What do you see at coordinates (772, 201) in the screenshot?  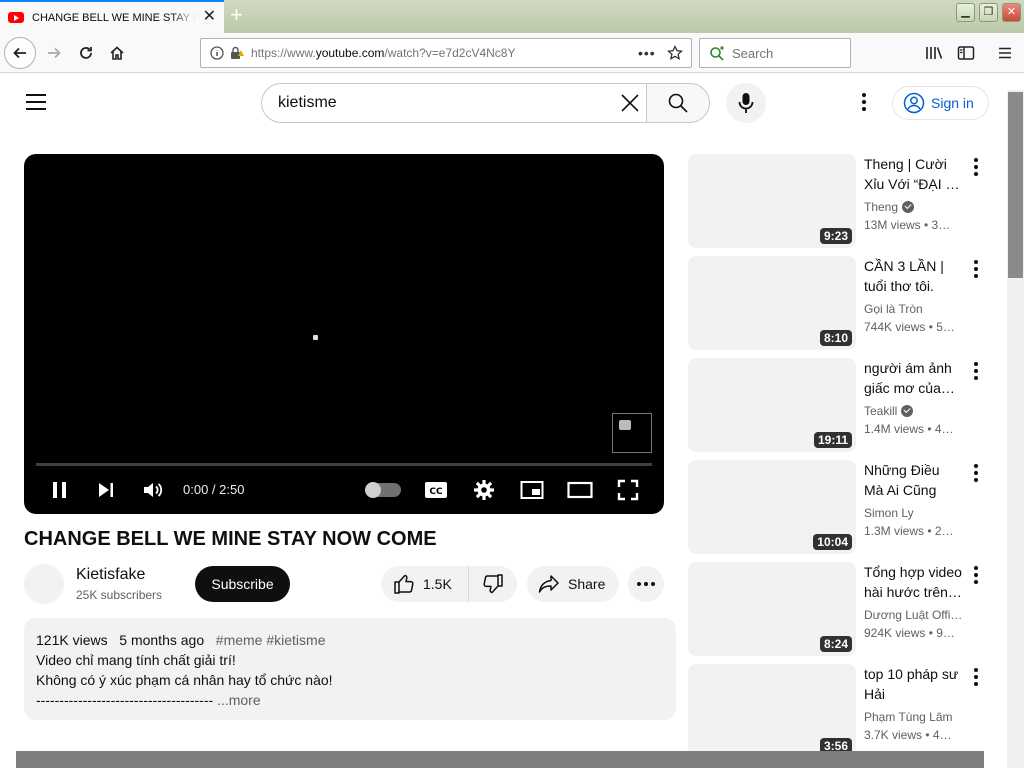 I see `video-thumbnail: 9:23` at bounding box center [772, 201].